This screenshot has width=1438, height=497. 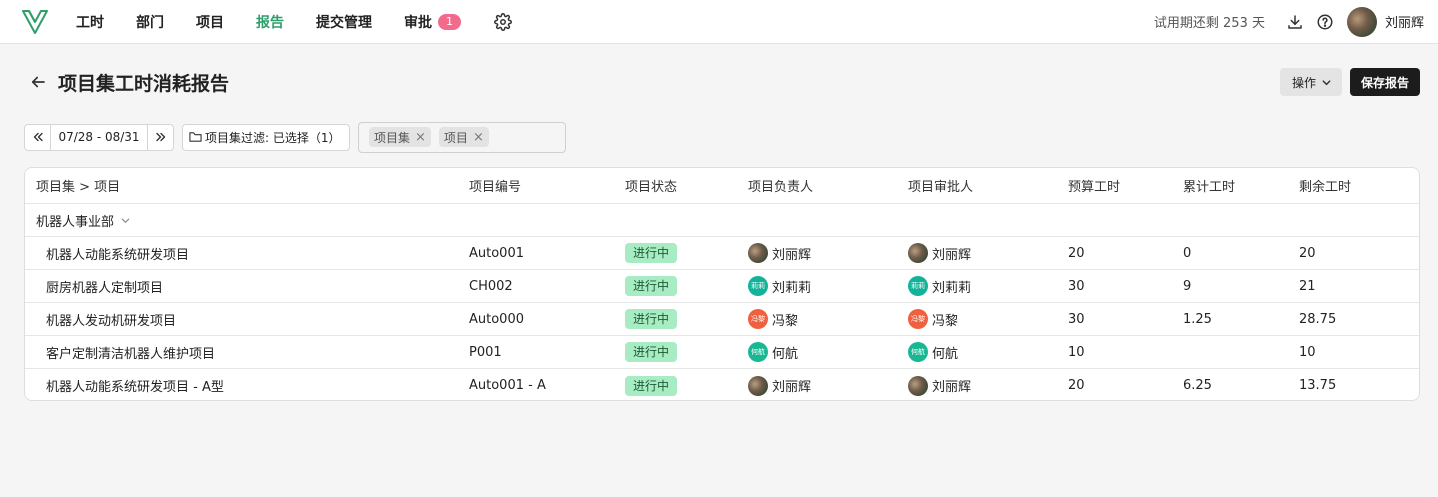 I want to click on project-code-cell: Auto000, so click(x=496, y=319).